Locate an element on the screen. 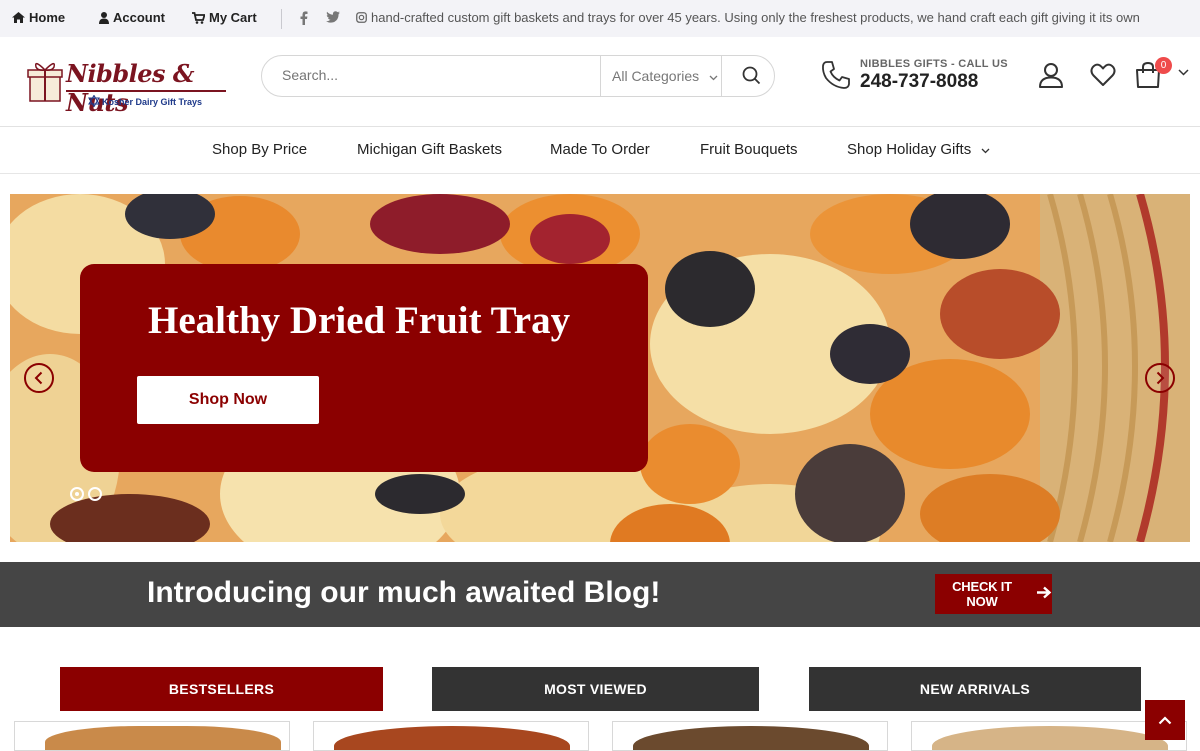 The width and height of the screenshot is (1200, 751). shop-now-button: Shop Now is located at coordinates (228, 400).